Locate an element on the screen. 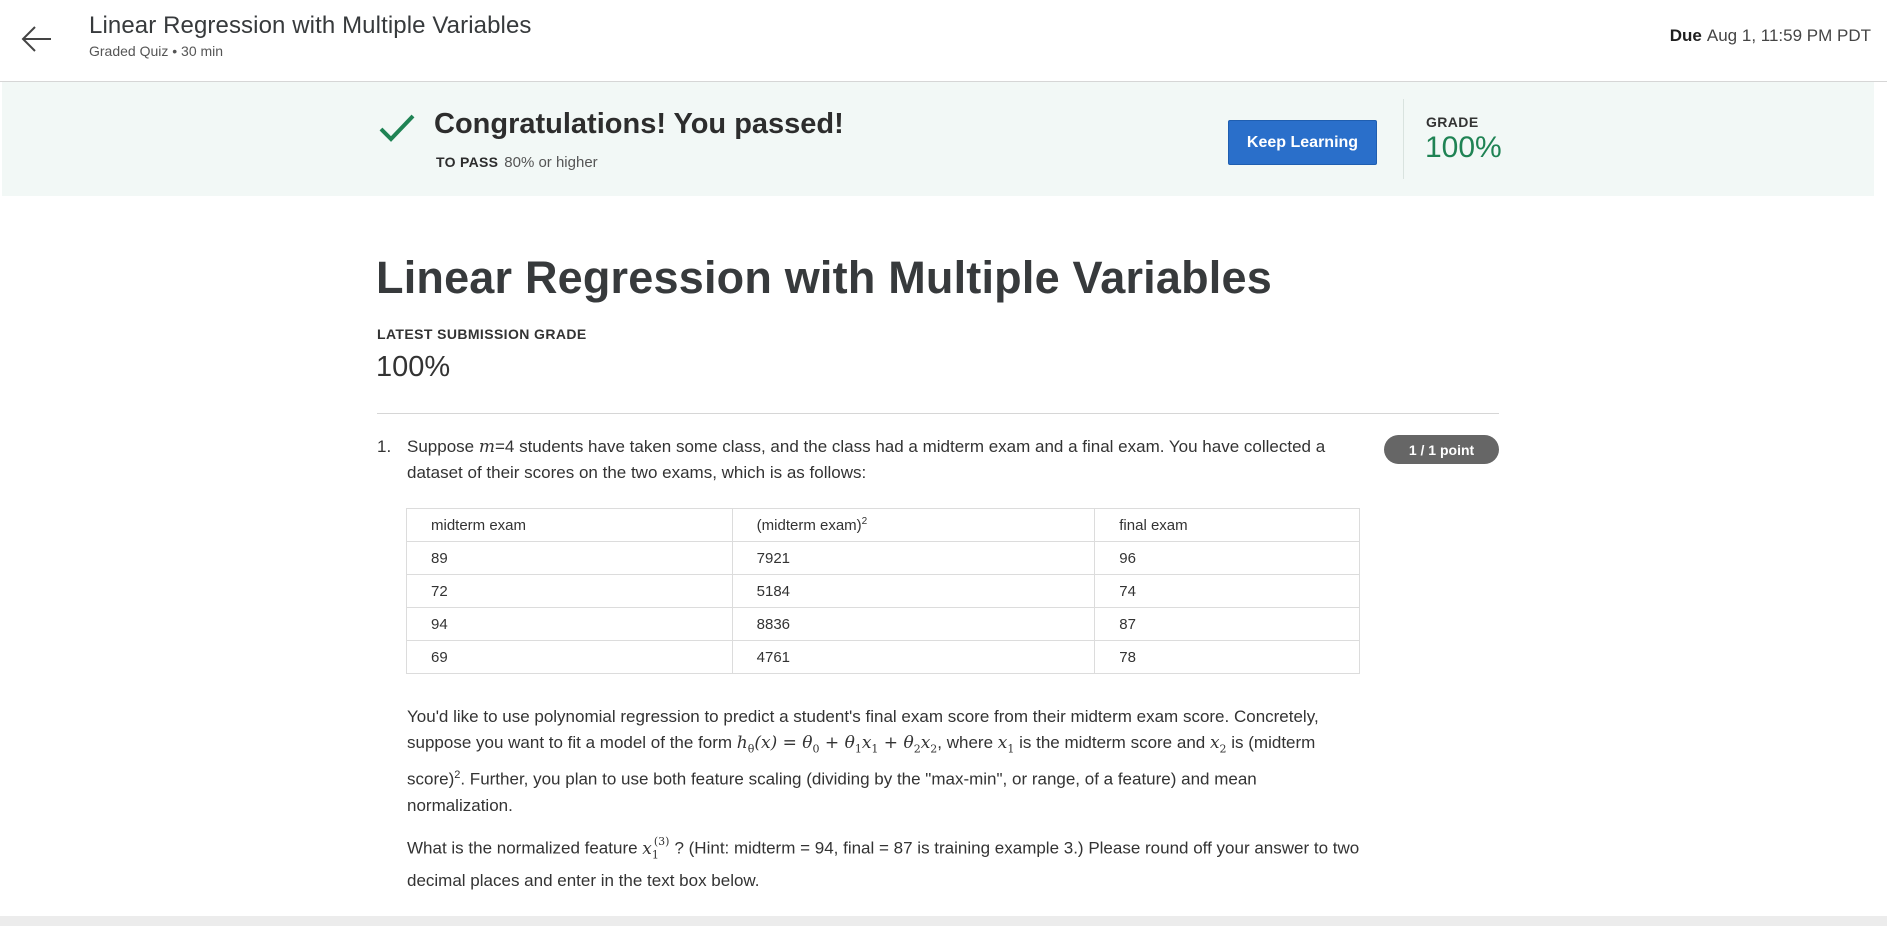  para1-text-c: is the midterm score and is located at coordinates (1112, 742).